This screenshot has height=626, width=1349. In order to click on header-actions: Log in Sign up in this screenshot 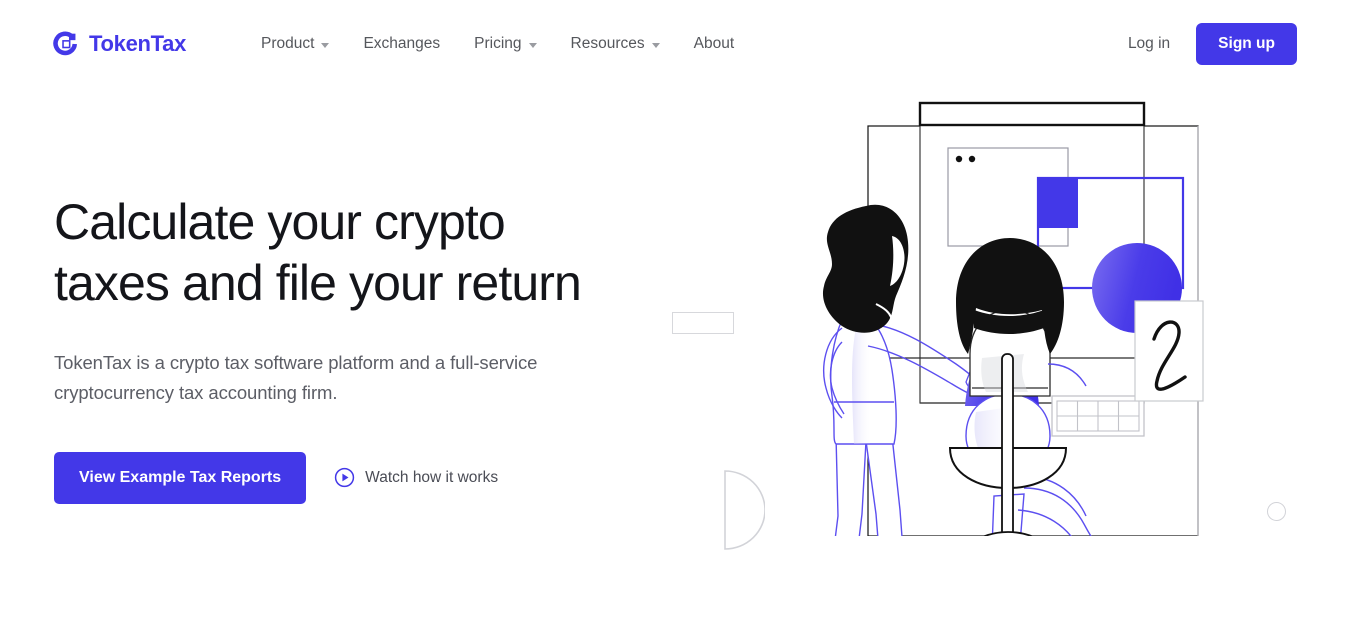, I will do `click(1212, 44)`.